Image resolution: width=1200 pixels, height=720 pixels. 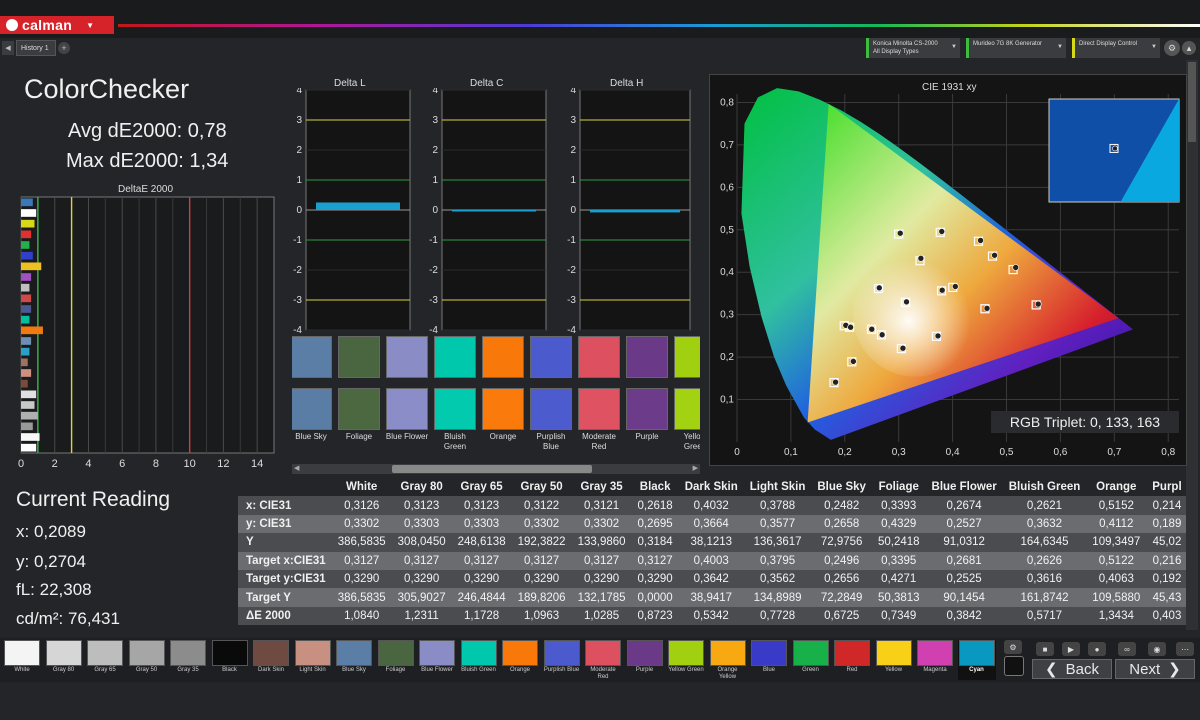 What do you see at coordinates (1189, 48) in the screenshot?
I see `chevron-up-icon: ▴` at bounding box center [1189, 48].